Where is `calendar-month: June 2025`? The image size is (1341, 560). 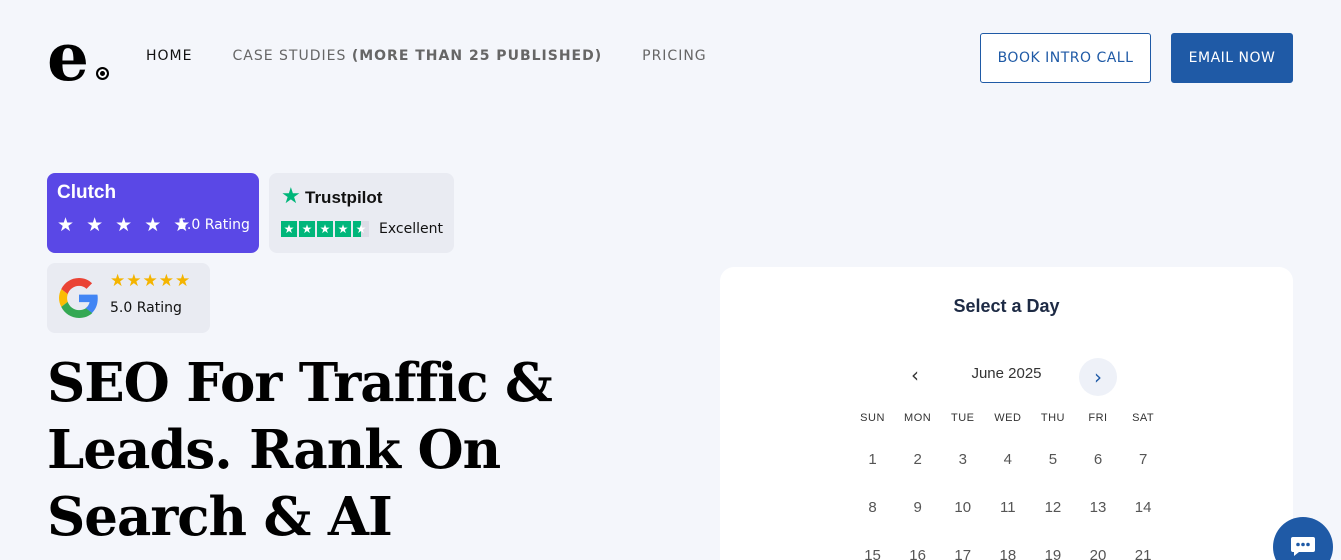 calendar-month: June 2025 is located at coordinates (1006, 373).